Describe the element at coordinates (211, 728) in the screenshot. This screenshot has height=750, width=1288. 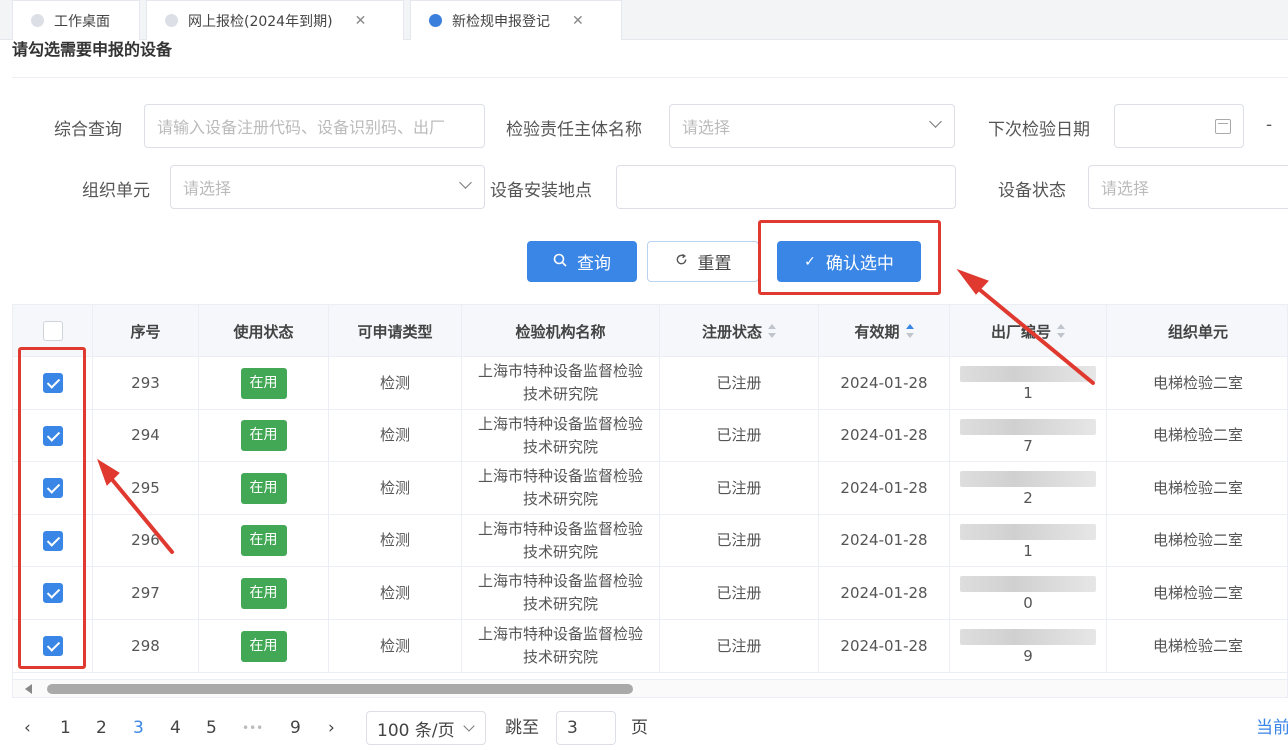
I see `page-5: 5` at that location.